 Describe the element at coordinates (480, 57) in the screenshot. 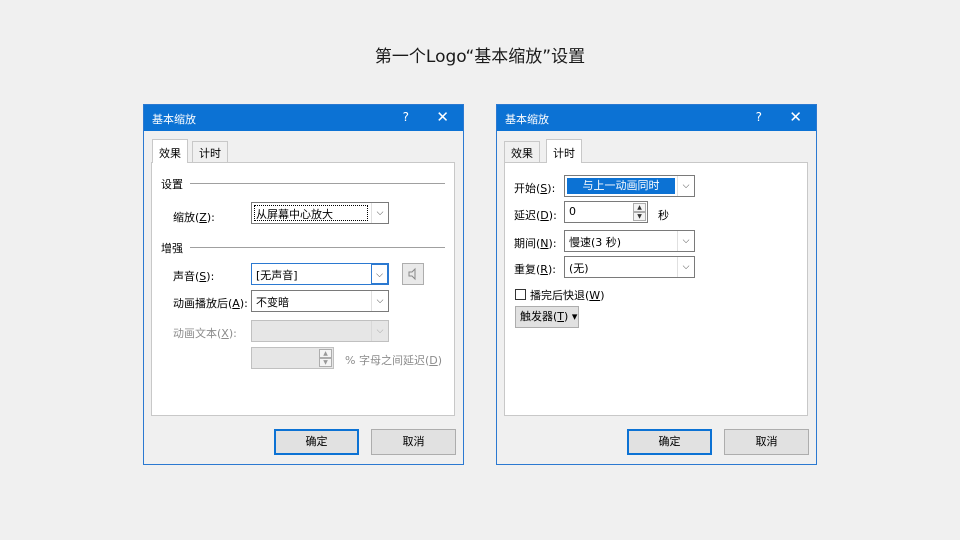

I see `slide-title: 第一个Logo“基本缩放”设置` at that location.